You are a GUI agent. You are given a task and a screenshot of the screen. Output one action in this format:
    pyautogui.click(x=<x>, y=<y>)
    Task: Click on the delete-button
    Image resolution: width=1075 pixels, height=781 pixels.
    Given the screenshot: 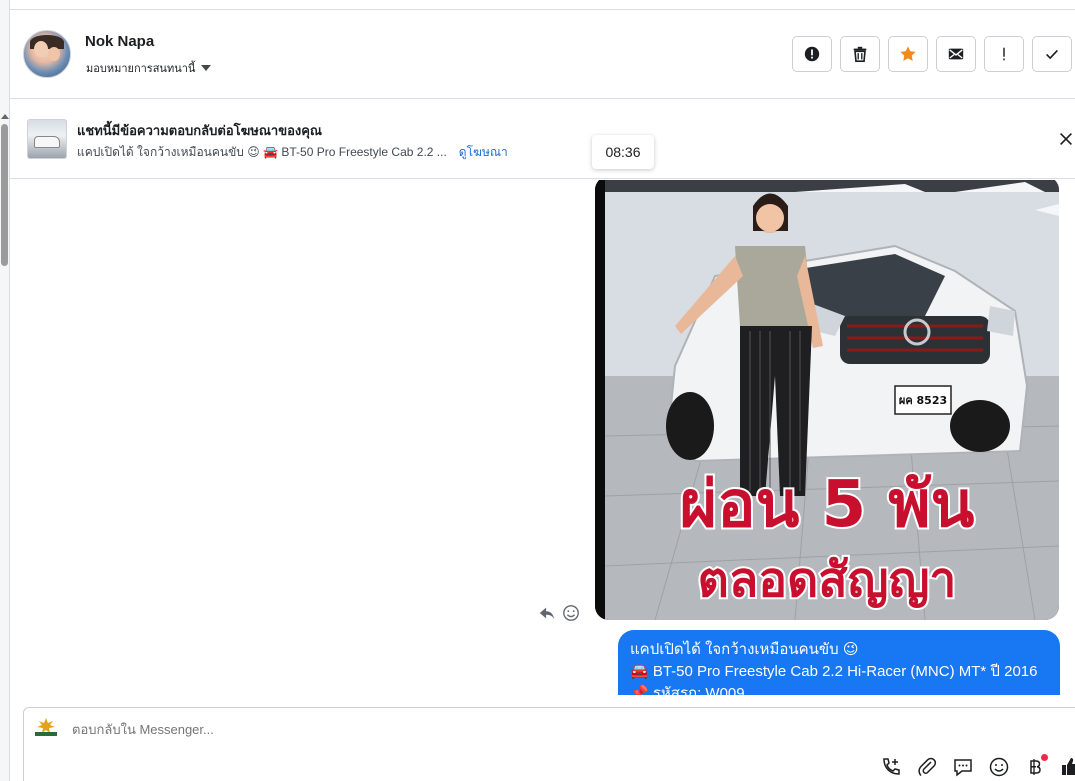 What is the action you would take?
    pyautogui.click(x=860, y=54)
    